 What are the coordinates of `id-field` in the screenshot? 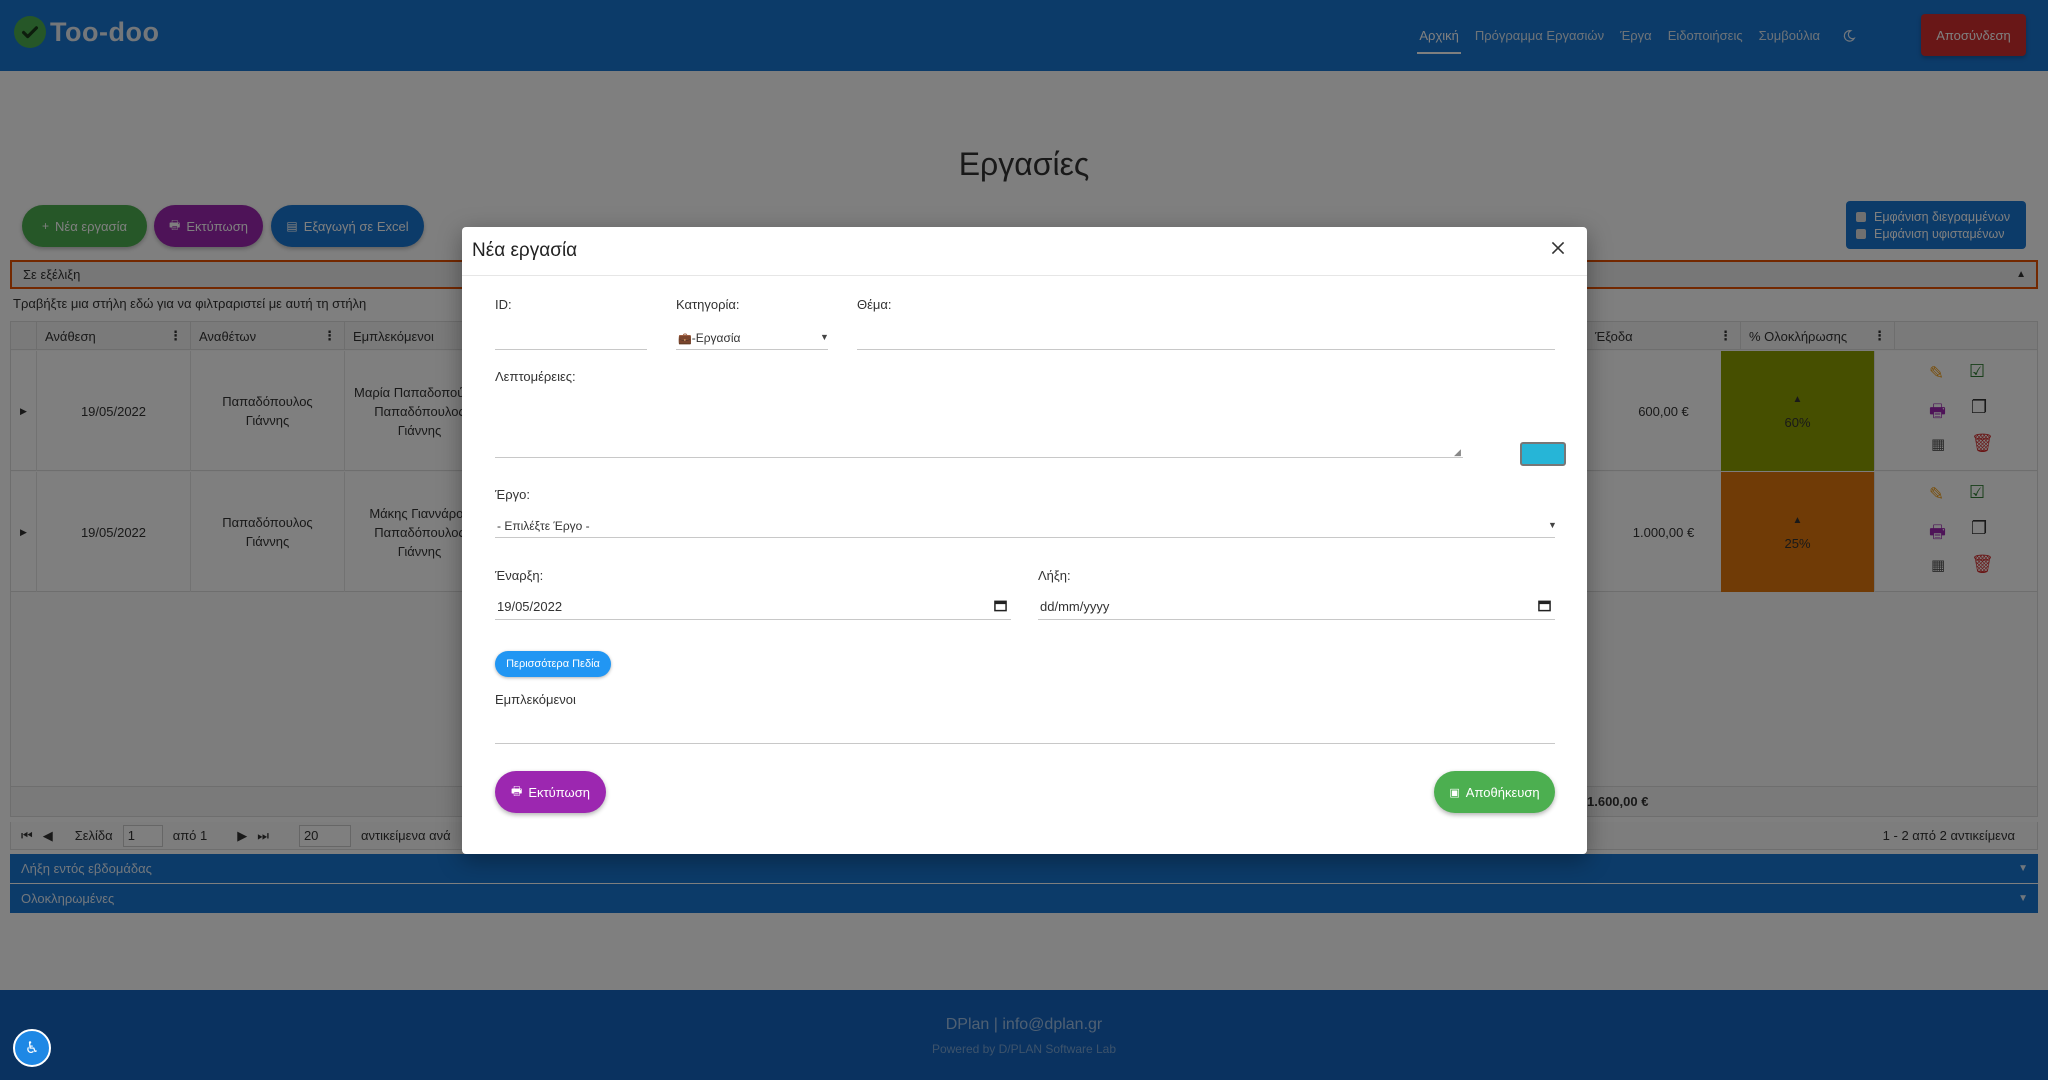 It's located at (571, 349).